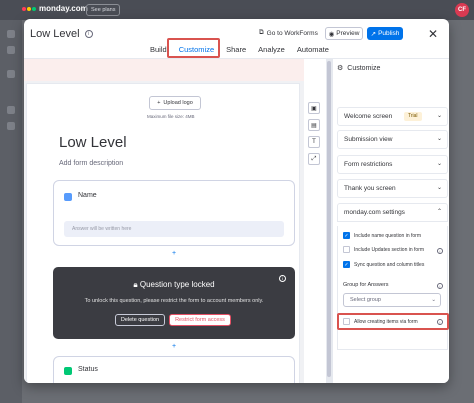 The height and width of the screenshot is (403, 474). I want to click on sync-titles-option: ✓ Sync question and column titles, so click(383, 264).